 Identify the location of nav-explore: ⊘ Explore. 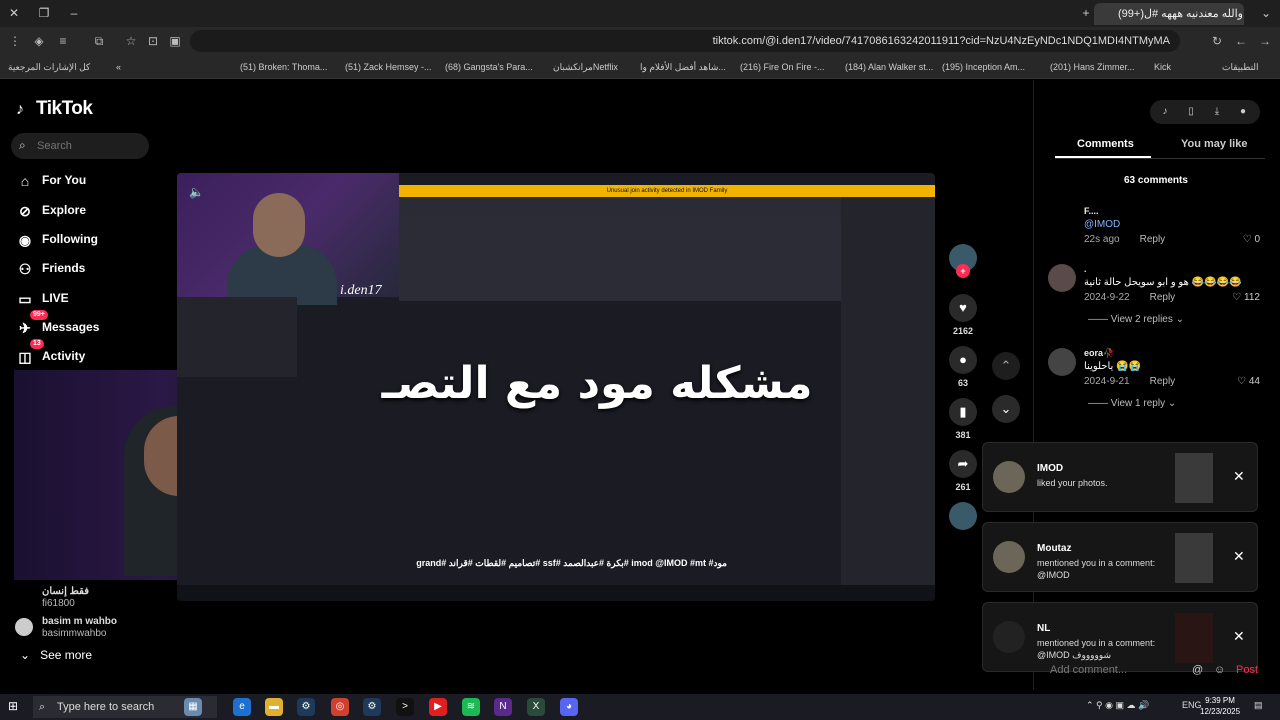
(51, 210).